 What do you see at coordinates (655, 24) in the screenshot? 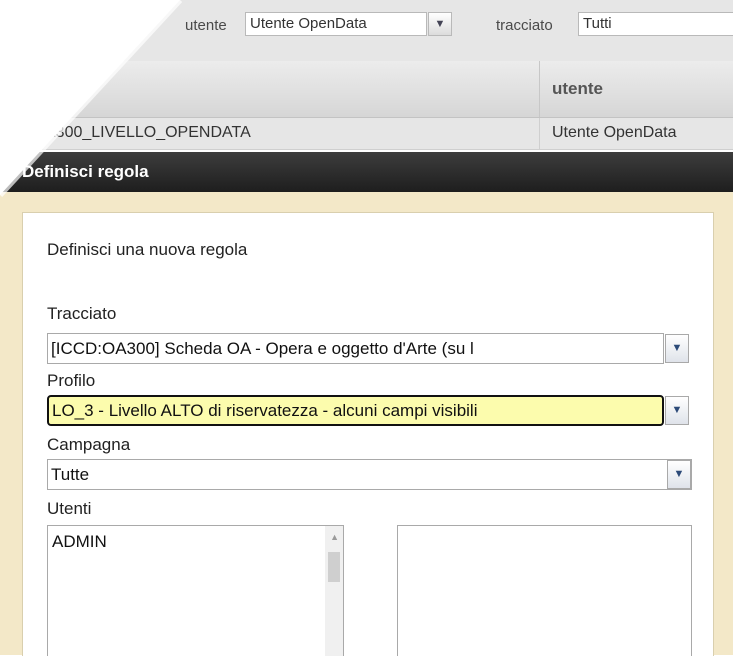
I see `tracciato-filter-select: Tutti` at bounding box center [655, 24].